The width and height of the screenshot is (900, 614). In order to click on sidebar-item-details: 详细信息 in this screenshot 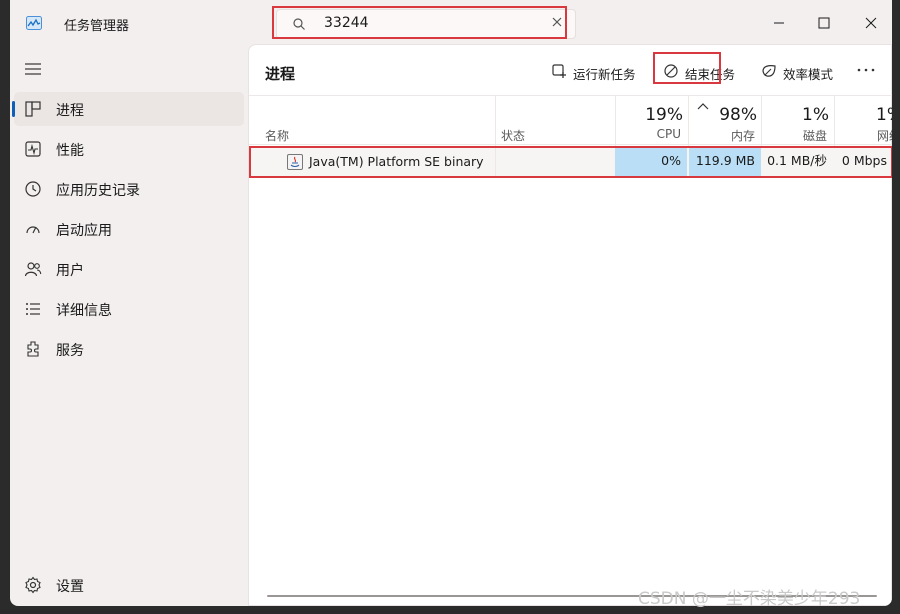, I will do `click(129, 309)`.